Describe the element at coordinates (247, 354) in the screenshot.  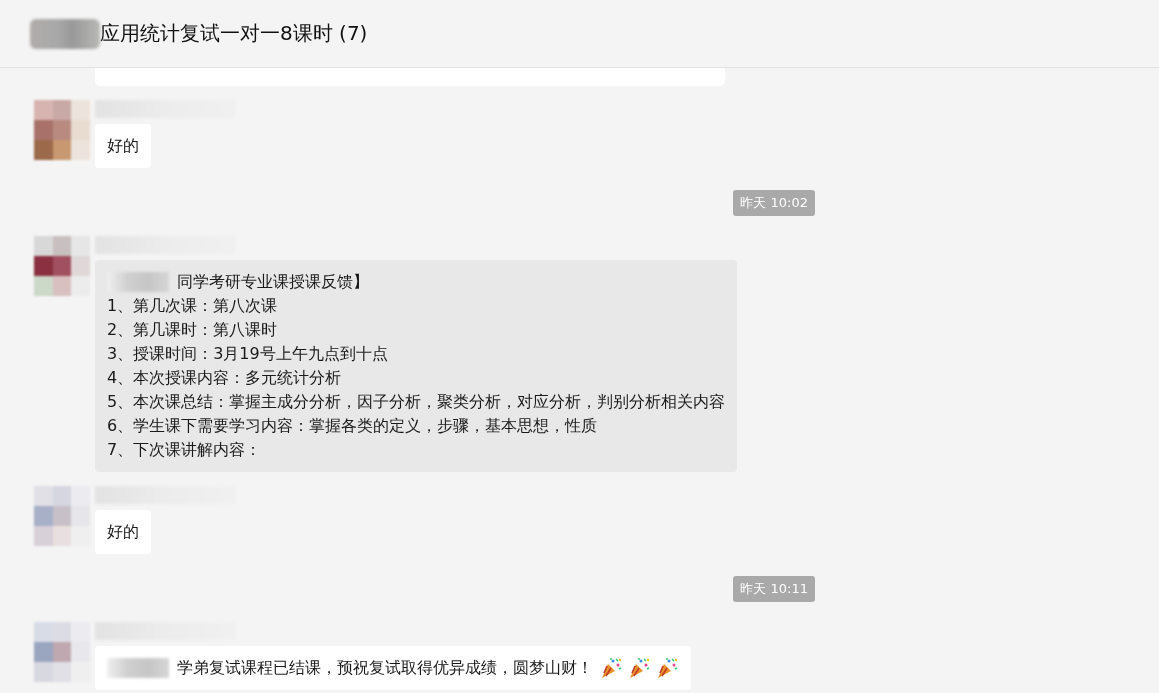
I see `message-text: 3、授课时间：3月19号上午九点到十点` at that location.